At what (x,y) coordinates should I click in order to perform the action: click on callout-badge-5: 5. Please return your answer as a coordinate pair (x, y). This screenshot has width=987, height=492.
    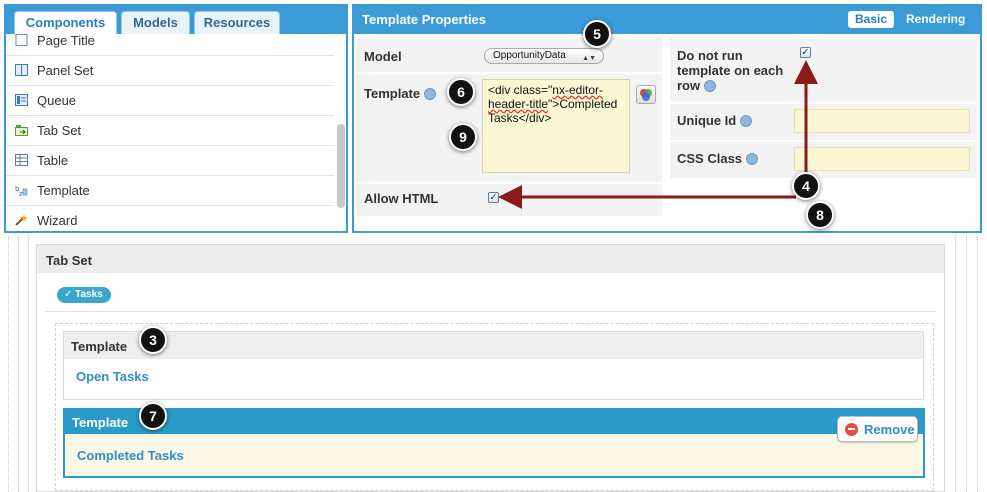
    Looking at the image, I should click on (597, 34).